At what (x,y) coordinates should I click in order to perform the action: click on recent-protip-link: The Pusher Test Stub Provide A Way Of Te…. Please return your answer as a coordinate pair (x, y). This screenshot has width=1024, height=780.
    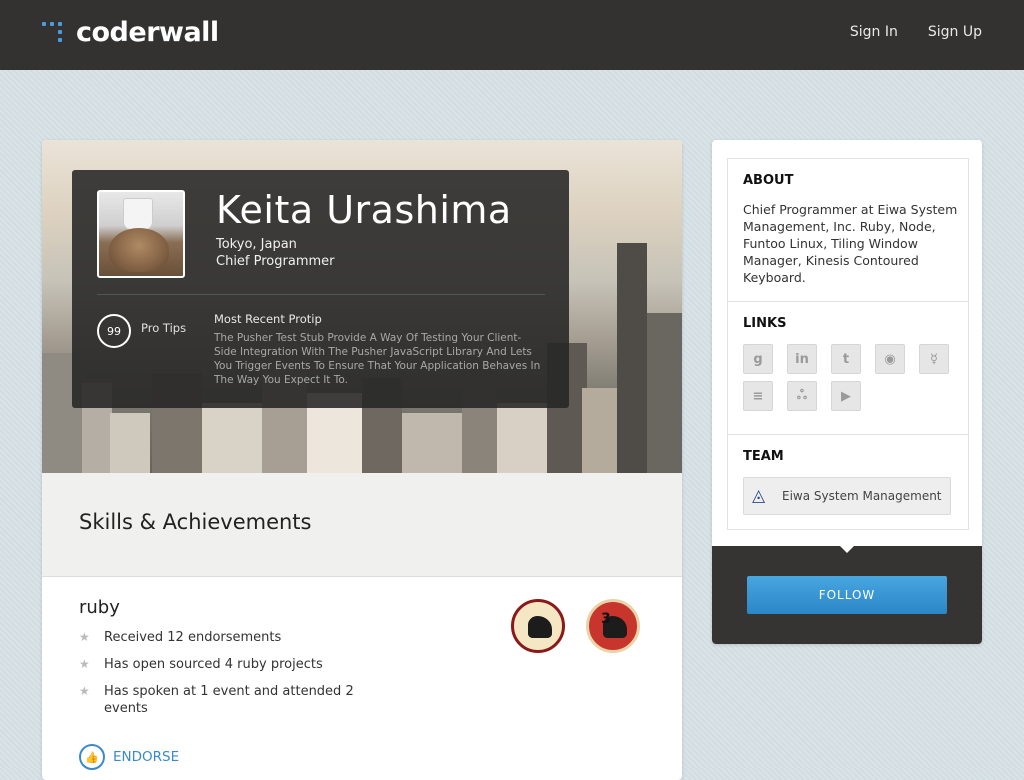
    Looking at the image, I should click on (379, 359).